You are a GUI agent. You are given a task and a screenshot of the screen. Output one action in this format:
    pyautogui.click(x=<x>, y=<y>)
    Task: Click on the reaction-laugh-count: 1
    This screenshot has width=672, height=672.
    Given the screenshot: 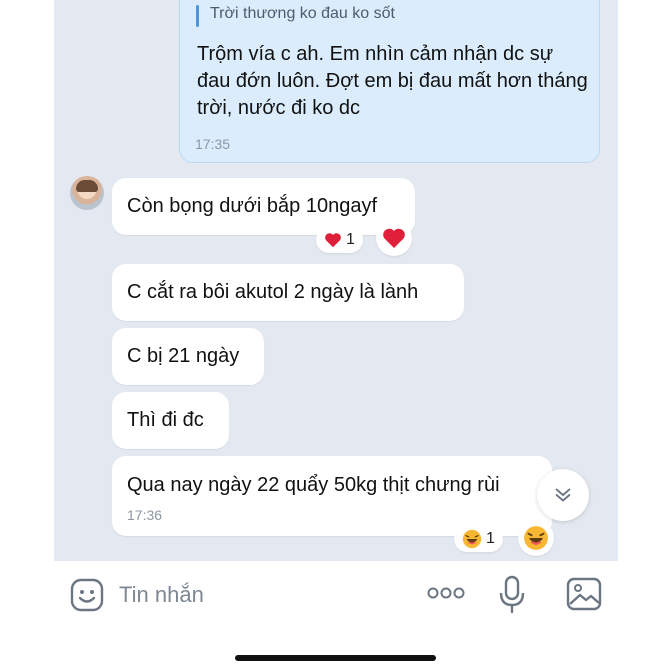 What is the action you would take?
    pyautogui.click(x=478, y=539)
    